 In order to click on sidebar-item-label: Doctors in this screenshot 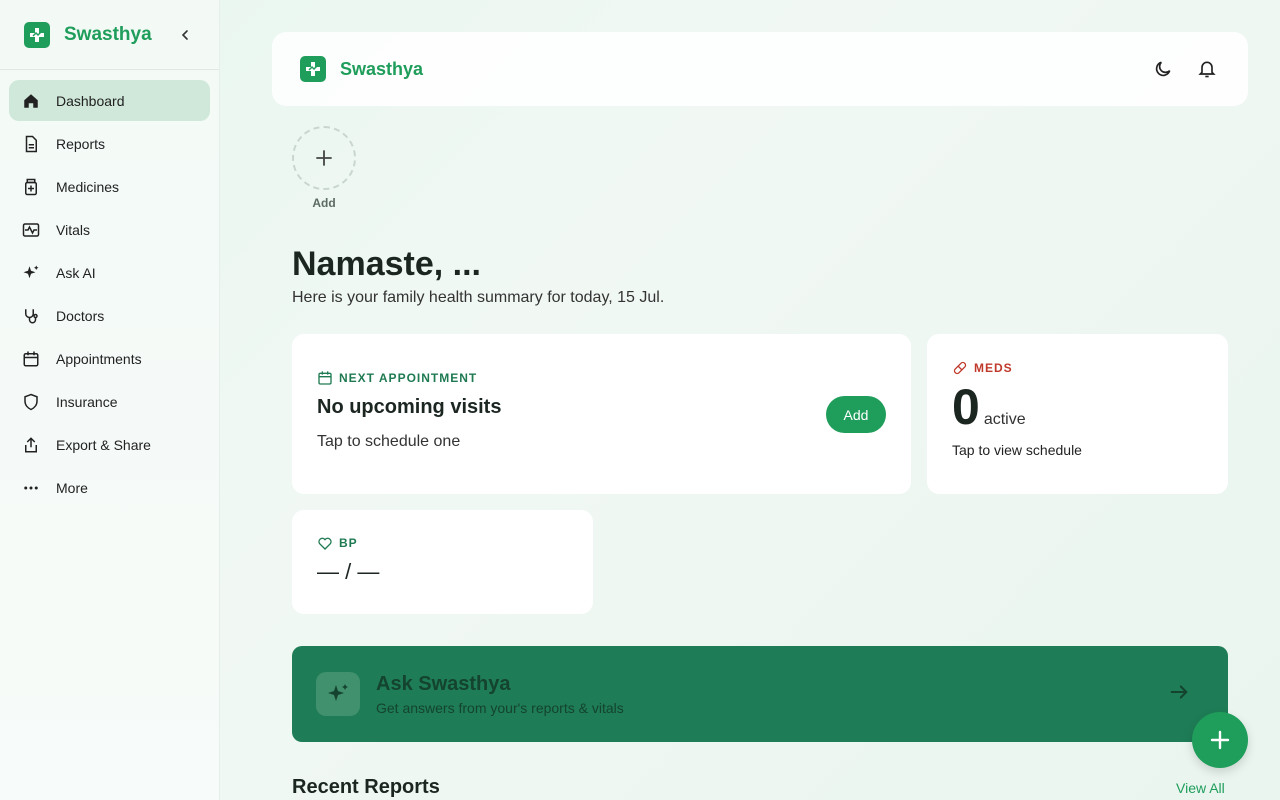, I will do `click(80, 315)`.